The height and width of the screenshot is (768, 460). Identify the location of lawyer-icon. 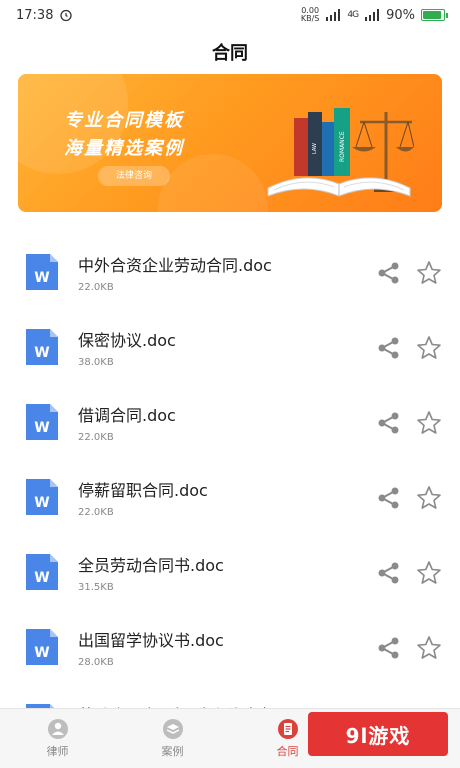
(57, 729).